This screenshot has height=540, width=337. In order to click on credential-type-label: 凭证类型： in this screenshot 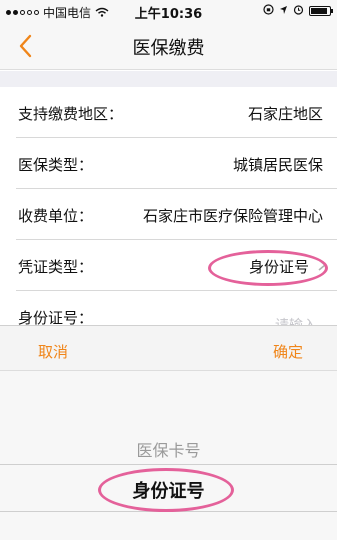, I will do `click(56, 267)`.